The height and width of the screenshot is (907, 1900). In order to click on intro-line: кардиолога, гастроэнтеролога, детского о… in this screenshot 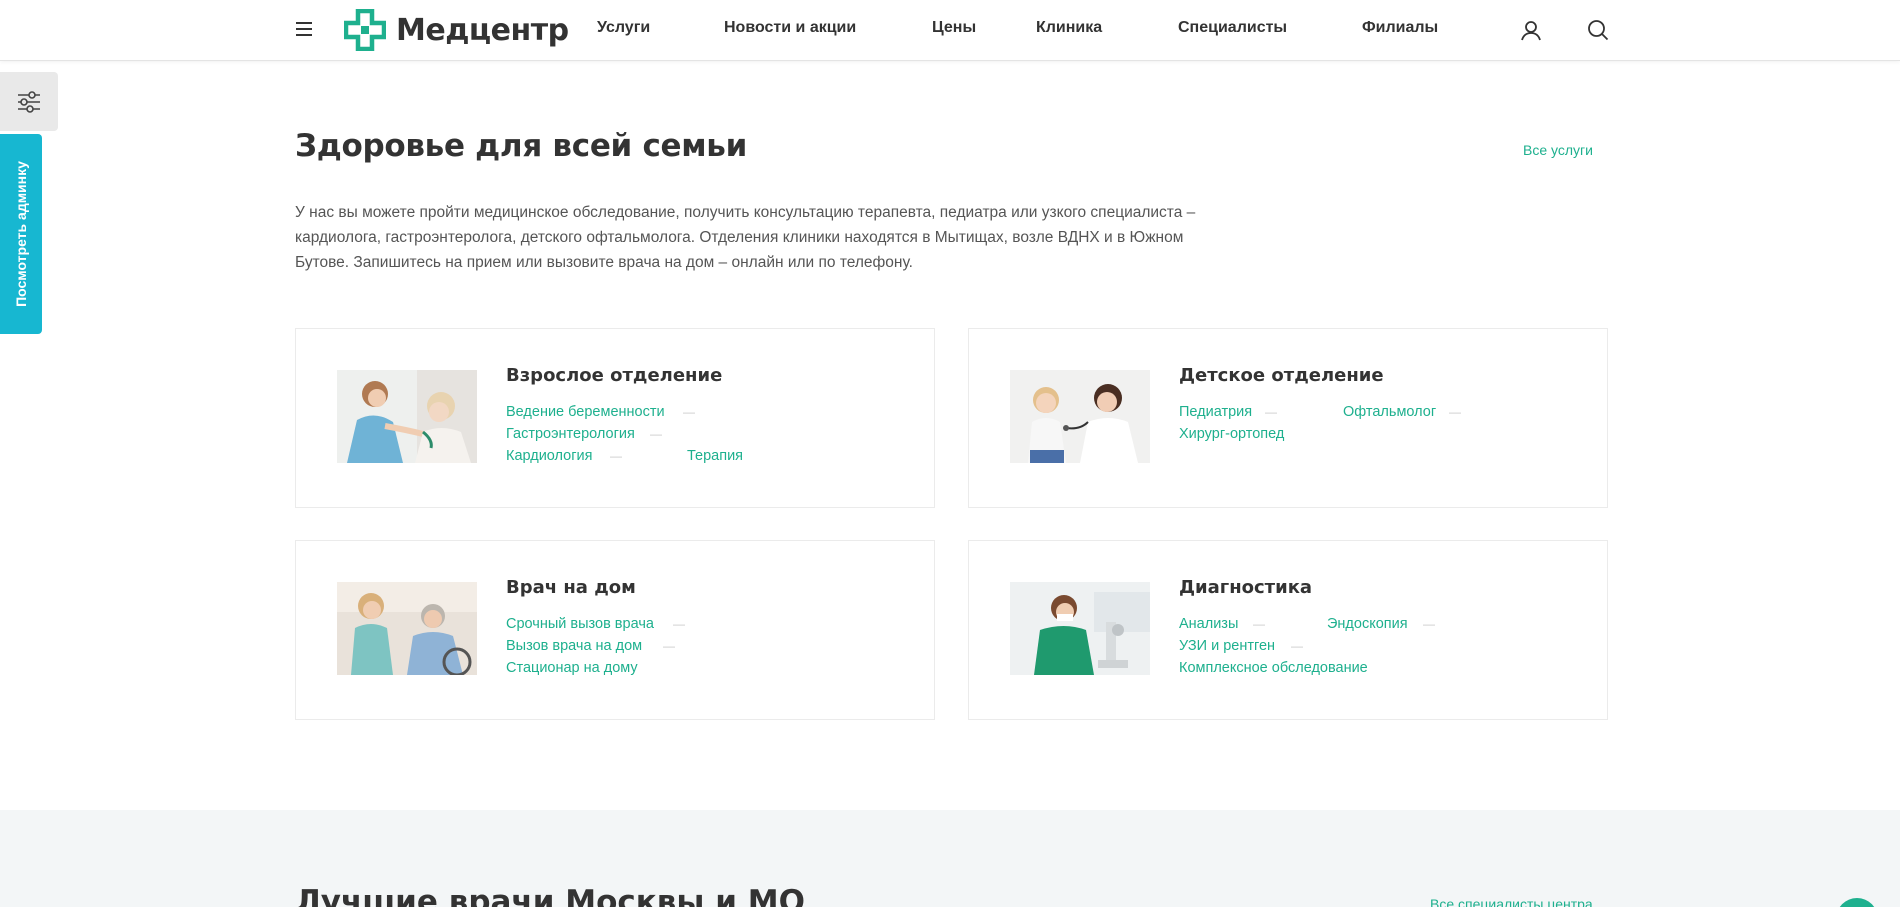, I will do `click(739, 237)`.